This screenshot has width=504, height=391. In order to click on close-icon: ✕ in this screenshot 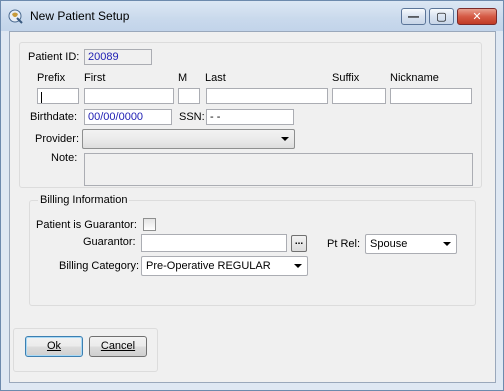, I will do `click(477, 17)`.